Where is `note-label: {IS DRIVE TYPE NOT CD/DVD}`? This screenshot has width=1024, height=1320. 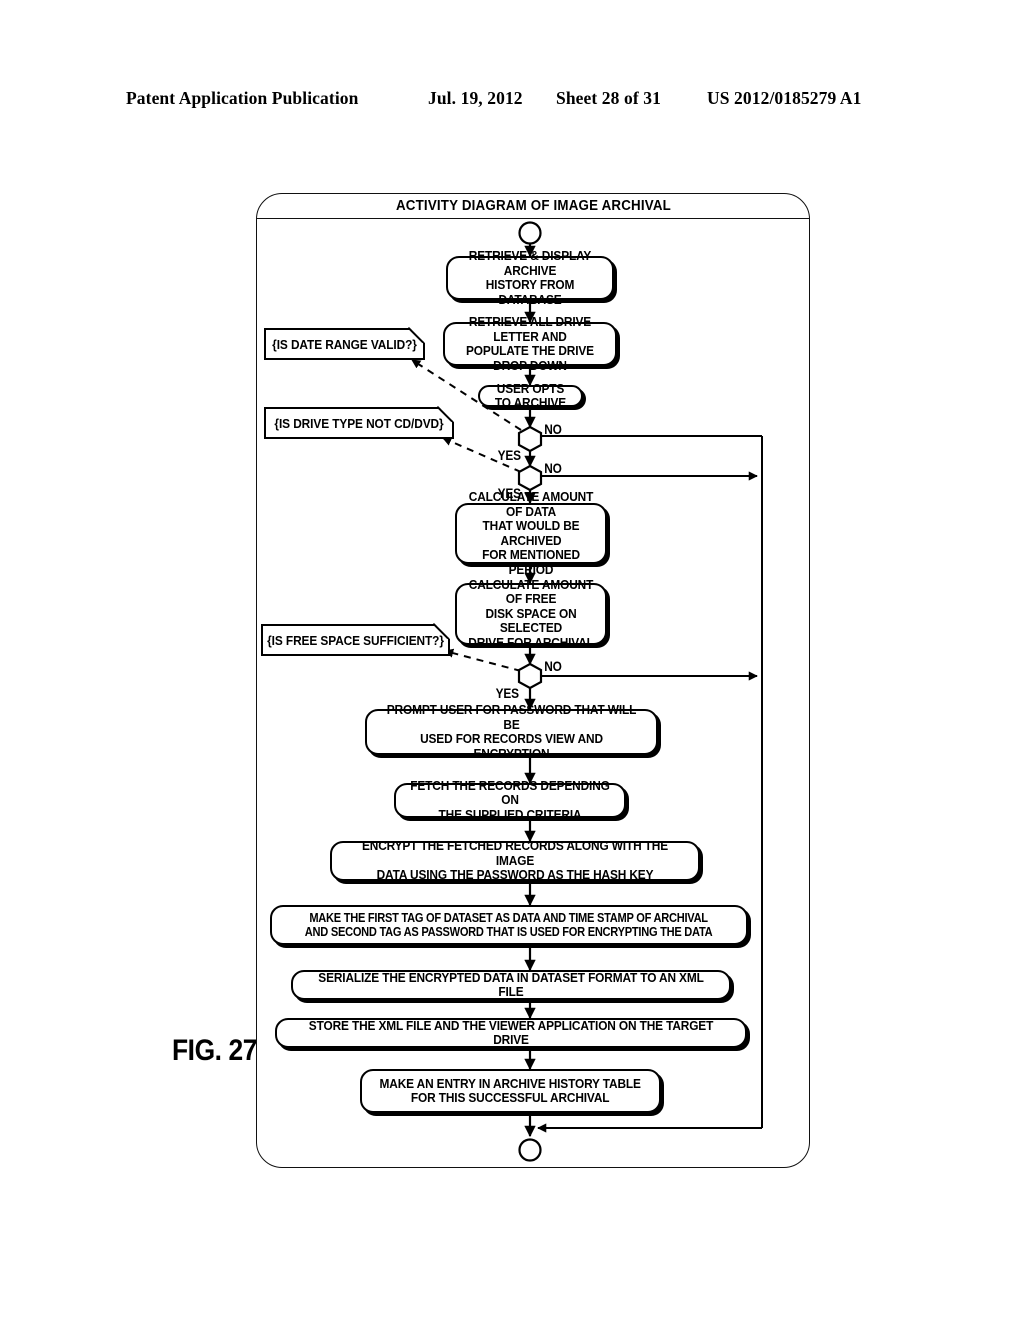 note-label: {IS DRIVE TYPE NOT CD/DVD} is located at coordinates (359, 423).